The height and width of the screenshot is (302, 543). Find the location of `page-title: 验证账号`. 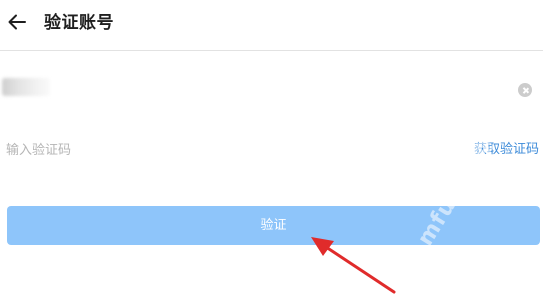

page-title: 验证账号 is located at coordinates (79, 23).